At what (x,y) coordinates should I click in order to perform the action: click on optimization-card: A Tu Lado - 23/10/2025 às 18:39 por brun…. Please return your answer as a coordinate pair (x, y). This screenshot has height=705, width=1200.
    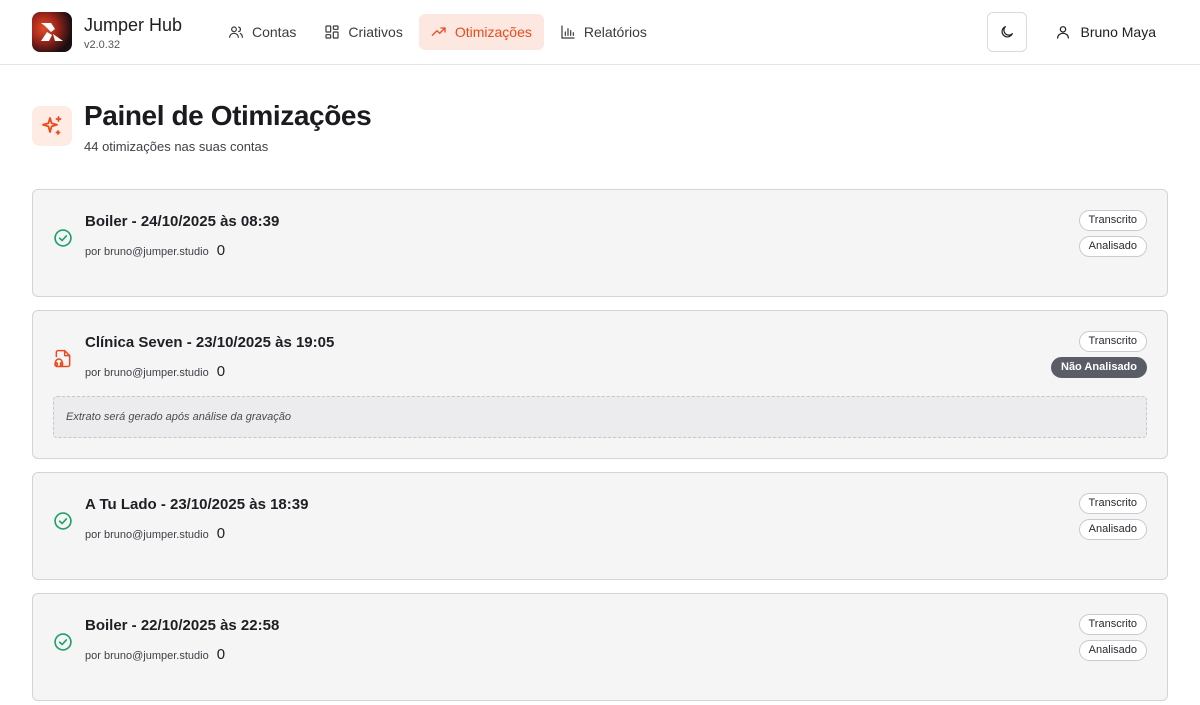
    Looking at the image, I should click on (600, 526).